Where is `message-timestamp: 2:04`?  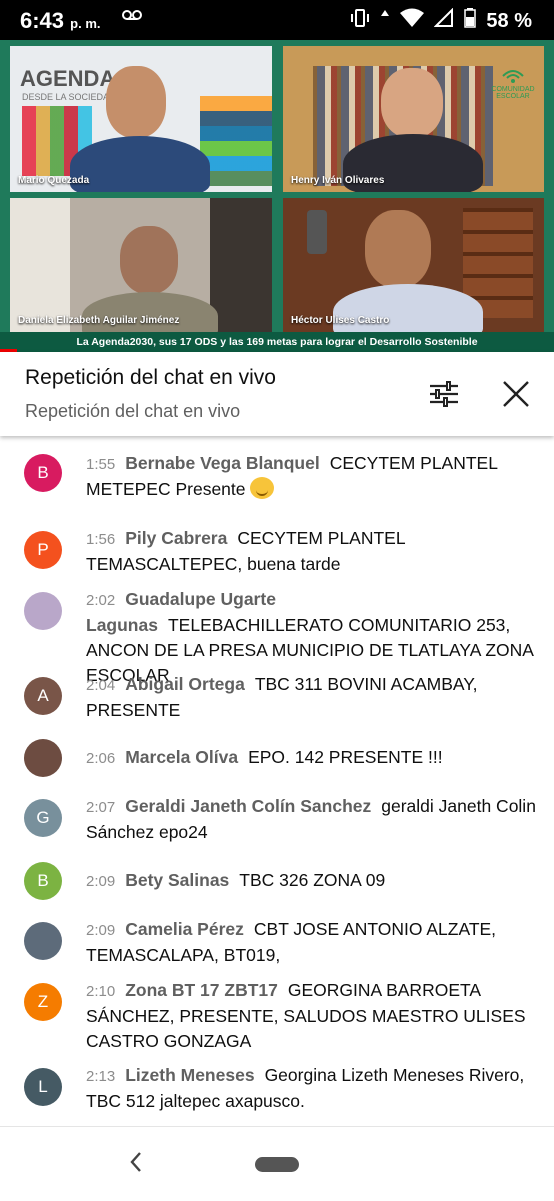
message-timestamp: 2:04 is located at coordinates (101, 685).